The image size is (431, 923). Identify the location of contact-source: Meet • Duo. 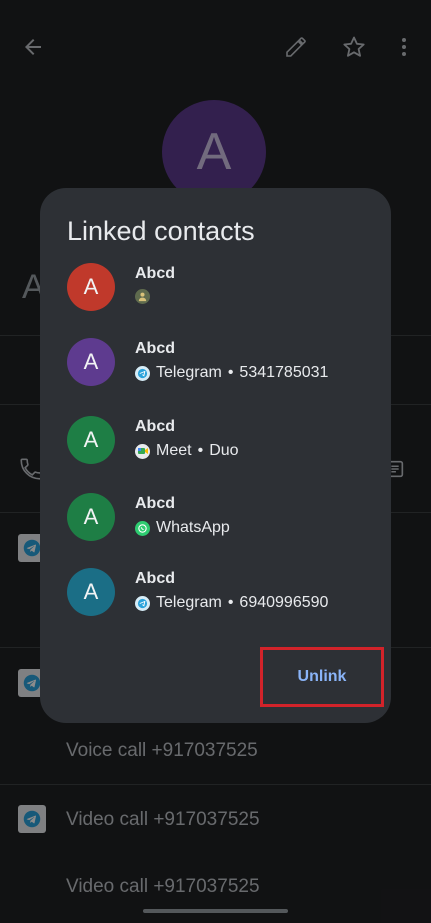
(187, 451).